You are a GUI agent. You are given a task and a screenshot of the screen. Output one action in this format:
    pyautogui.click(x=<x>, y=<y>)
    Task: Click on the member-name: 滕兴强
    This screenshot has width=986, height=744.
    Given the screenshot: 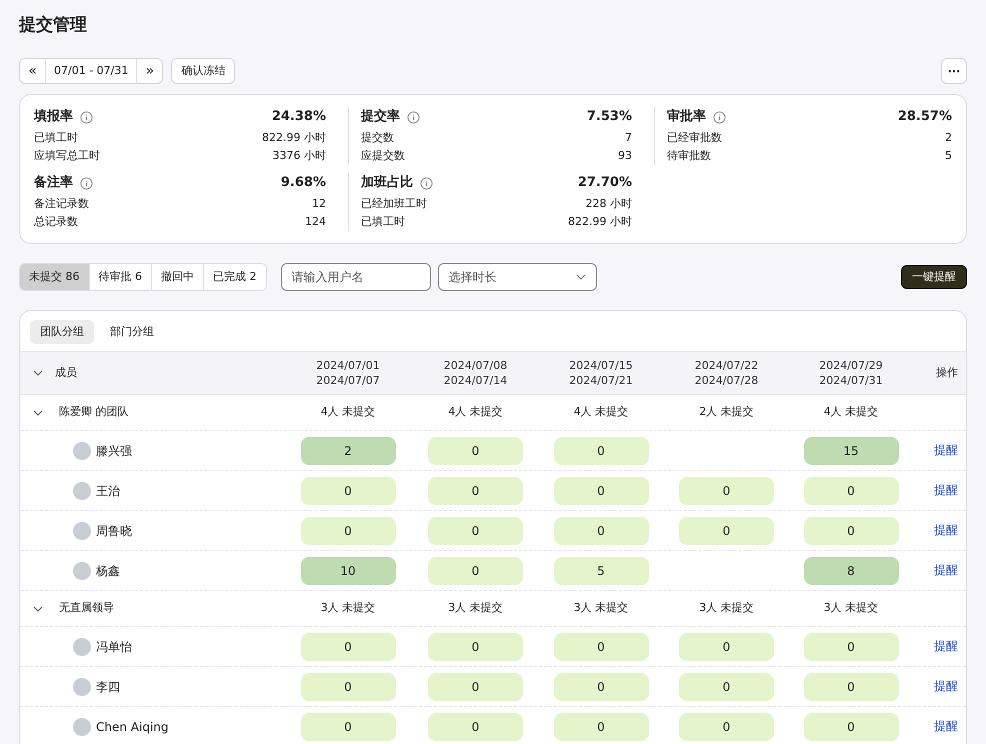 What is the action you would take?
    pyautogui.click(x=114, y=451)
    